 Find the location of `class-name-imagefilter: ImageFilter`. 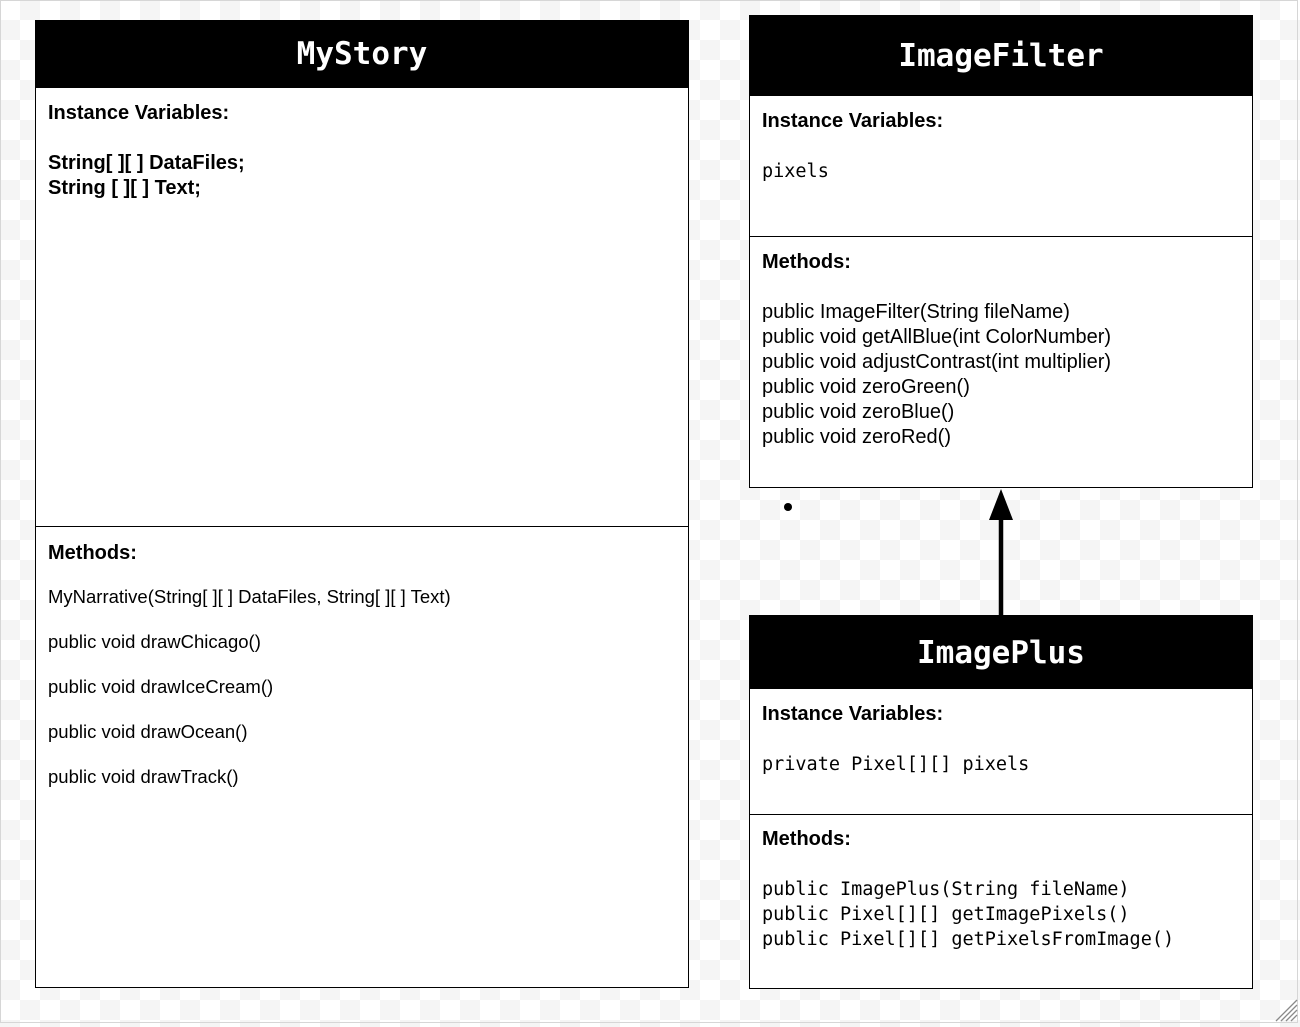

class-name-imagefilter: ImageFilter is located at coordinates (1001, 56).